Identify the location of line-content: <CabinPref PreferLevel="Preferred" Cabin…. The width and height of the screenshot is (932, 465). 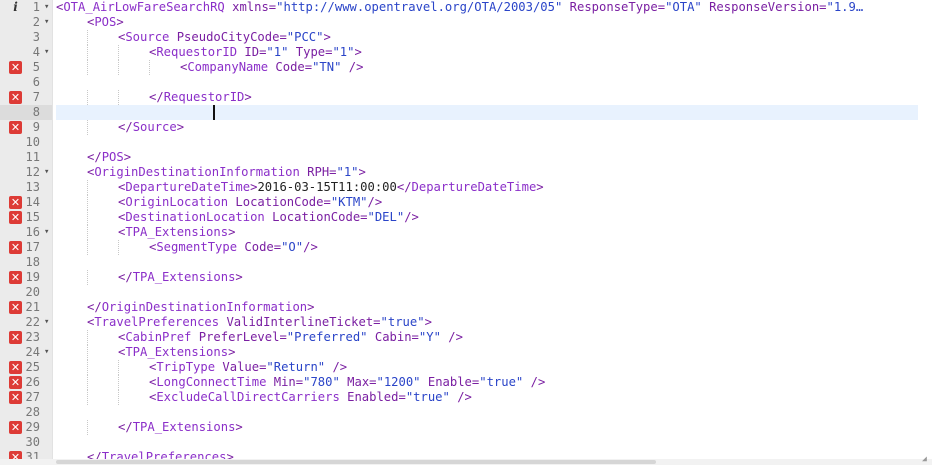
(487, 337).